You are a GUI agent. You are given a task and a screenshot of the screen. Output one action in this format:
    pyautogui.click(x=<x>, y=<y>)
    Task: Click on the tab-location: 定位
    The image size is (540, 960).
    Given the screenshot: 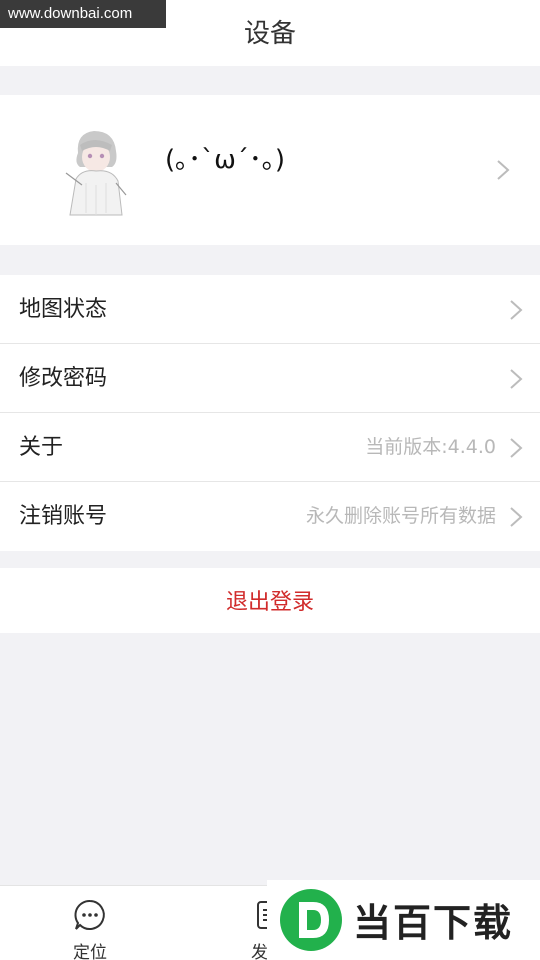 What is the action you would take?
    pyautogui.click(x=90, y=923)
    